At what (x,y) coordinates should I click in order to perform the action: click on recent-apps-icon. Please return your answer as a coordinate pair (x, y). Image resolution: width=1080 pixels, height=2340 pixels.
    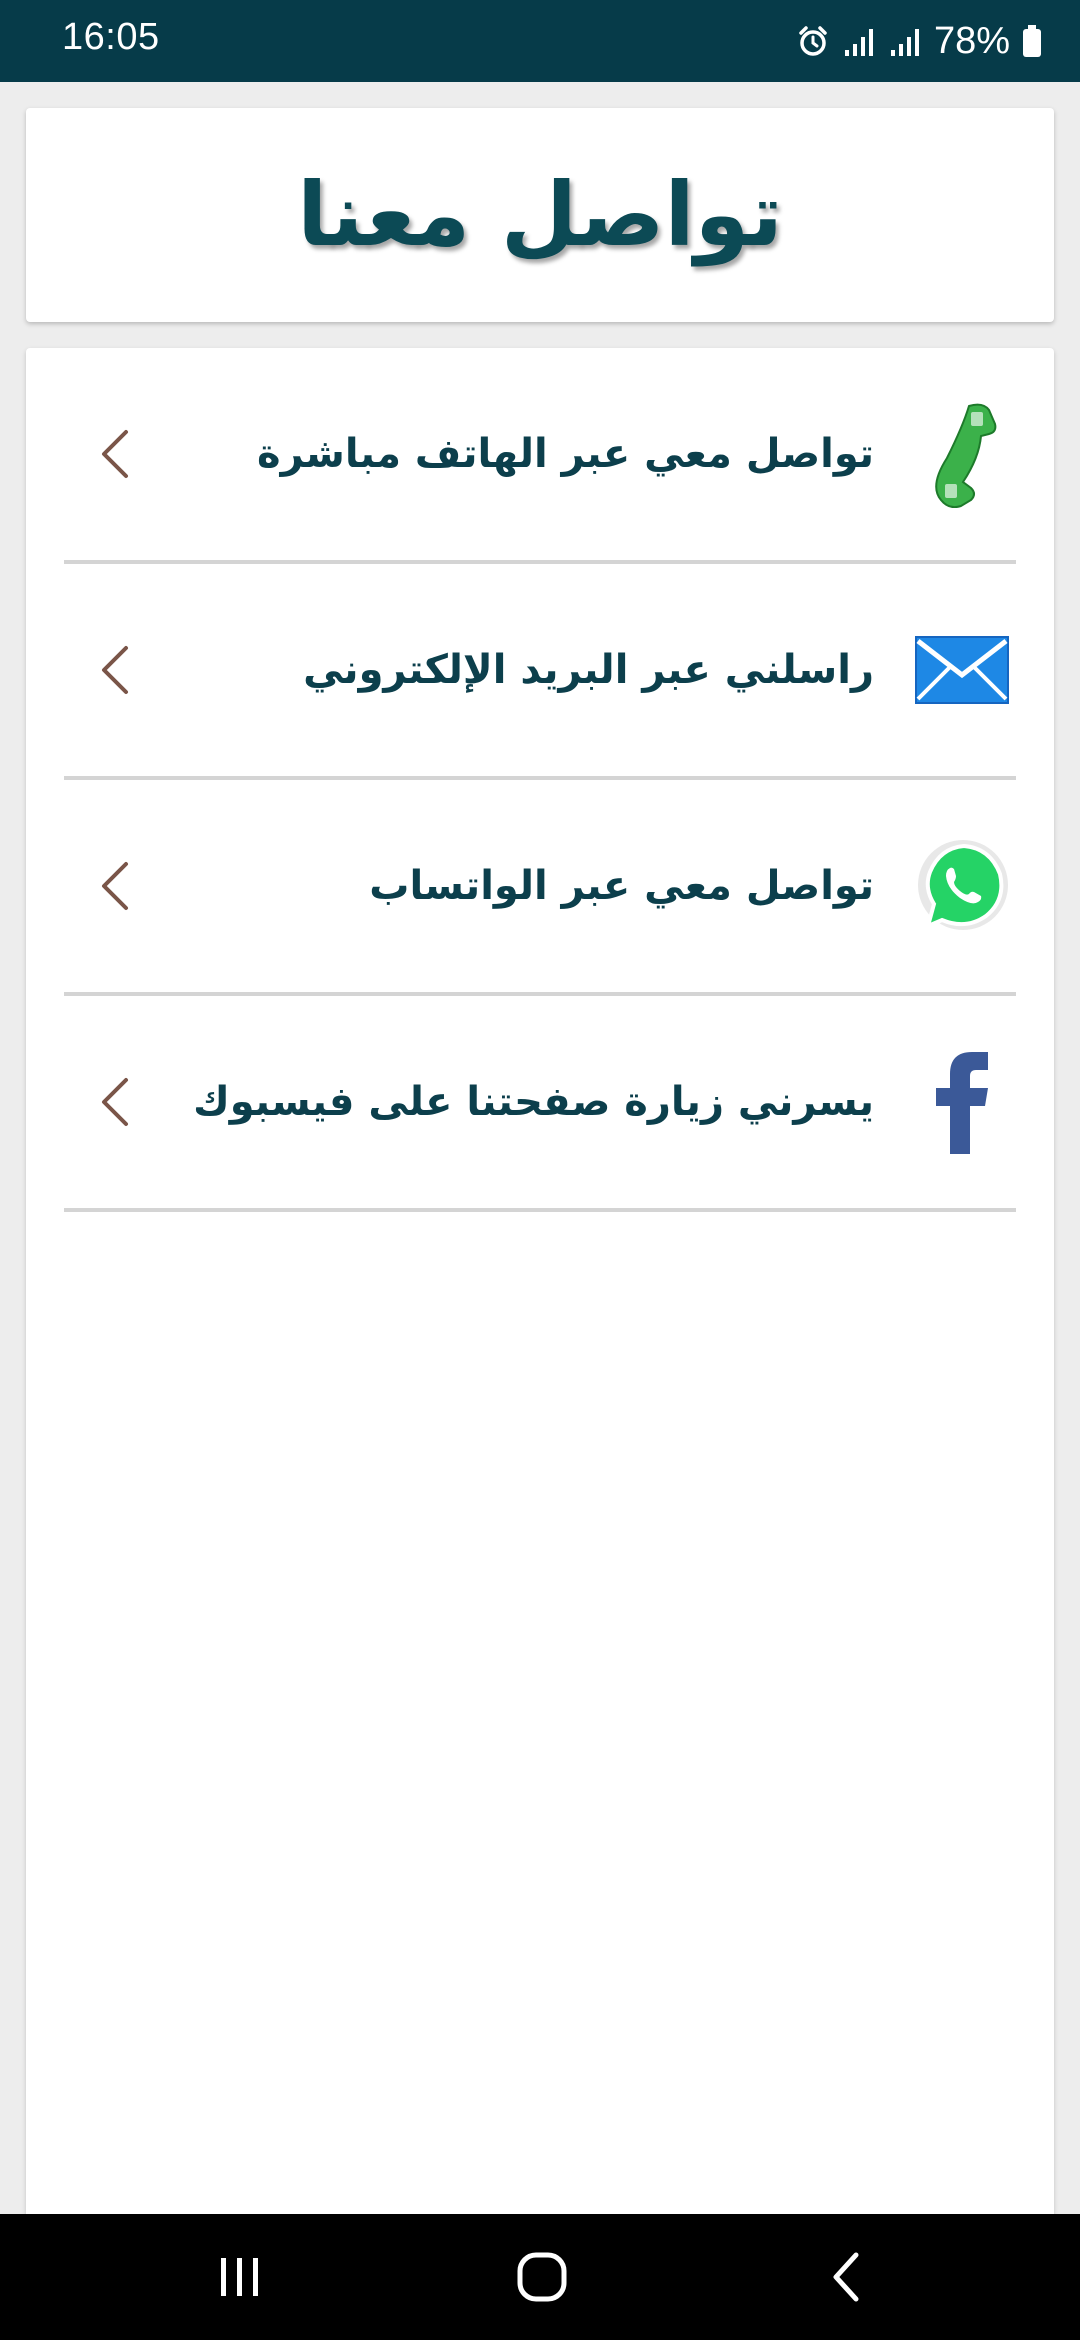
    Looking at the image, I should click on (239, 2277).